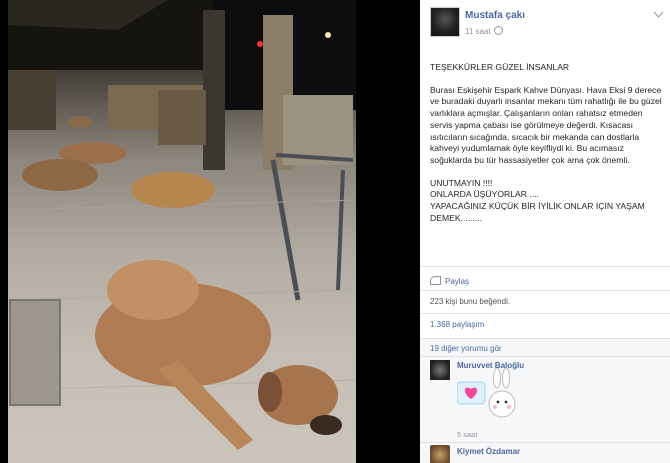  Describe the element at coordinates (478, 31) in the screenshot. I see `post-time-text: 11 saat` at that location.